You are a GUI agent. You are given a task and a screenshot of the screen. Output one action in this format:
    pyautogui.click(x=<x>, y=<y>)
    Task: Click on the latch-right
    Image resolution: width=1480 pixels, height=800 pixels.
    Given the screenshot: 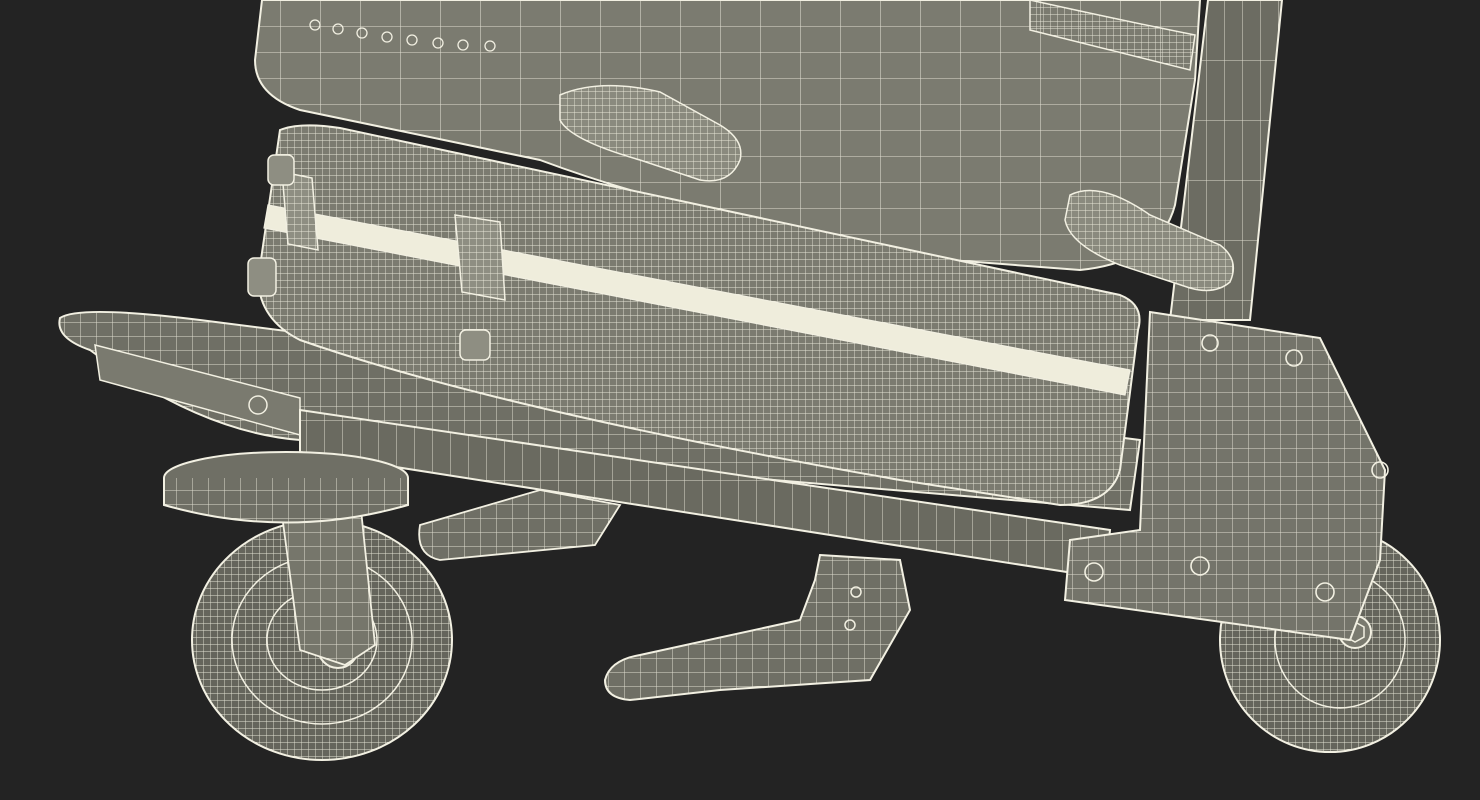 What is the action you would take?
    pyautogui.click(x=480, y=257)
    